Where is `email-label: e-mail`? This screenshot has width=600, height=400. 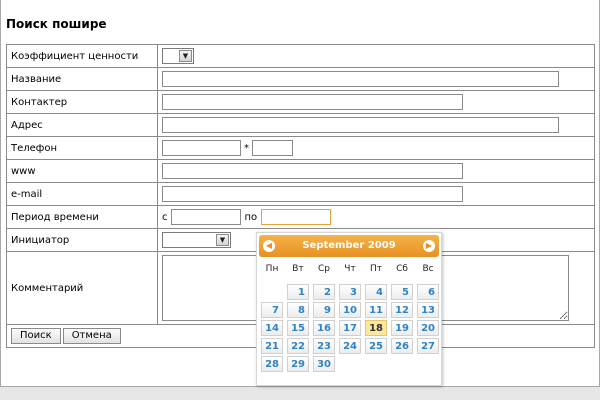 email-label: e-mail is located at coordinates (82, 194).